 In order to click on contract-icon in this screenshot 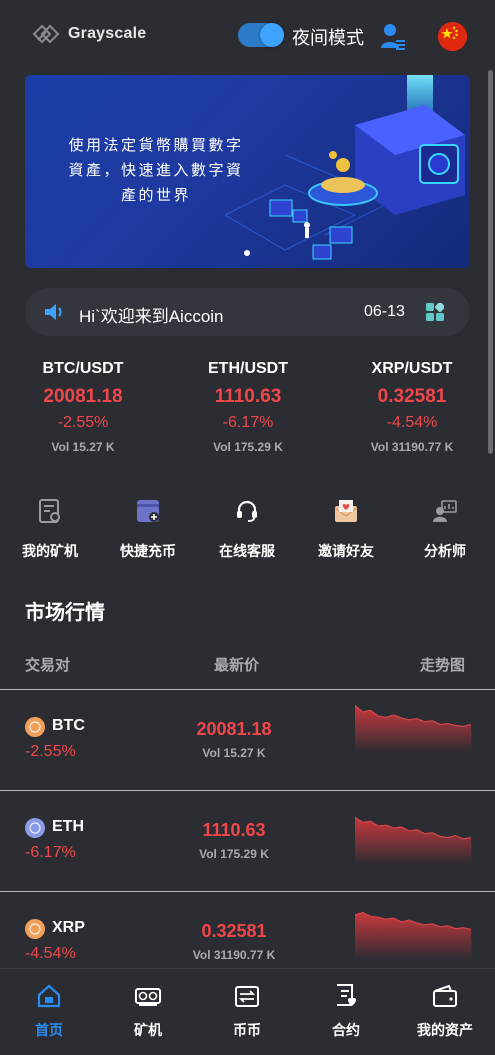, I will do `click(347, 995)`.